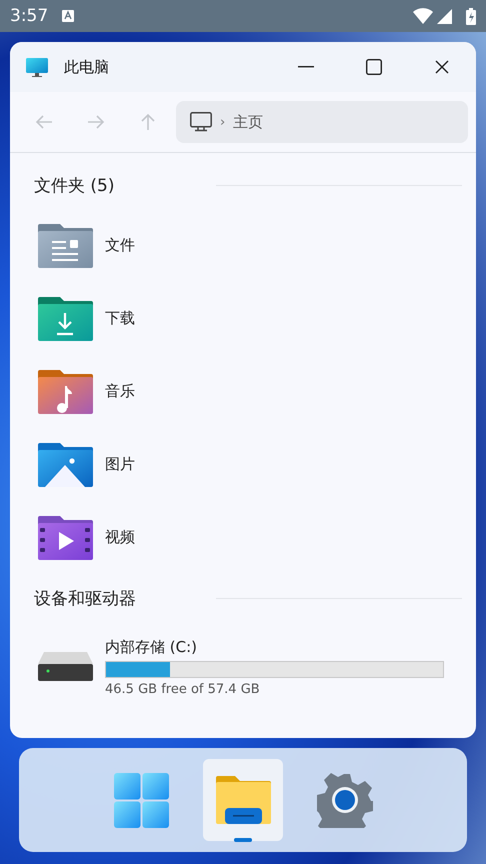 The height and width of the screenshot is (864, 486). I want to click on download-folder-icon, so click(65, 318).